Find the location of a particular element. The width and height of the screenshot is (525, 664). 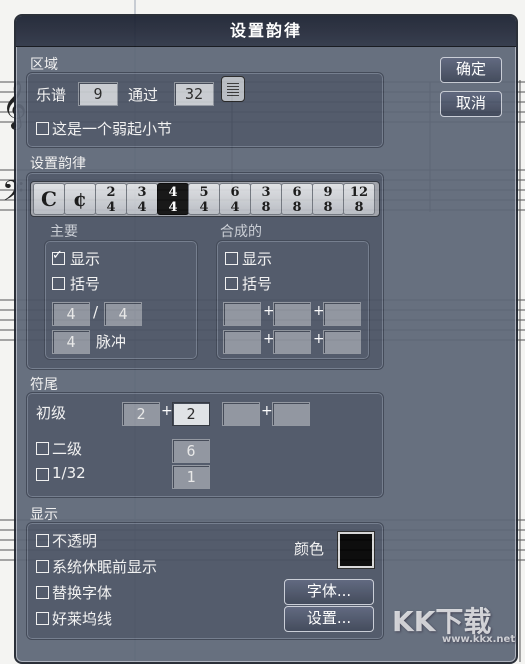

secondary-beam-checkbox is located at coordinates (42, 448).